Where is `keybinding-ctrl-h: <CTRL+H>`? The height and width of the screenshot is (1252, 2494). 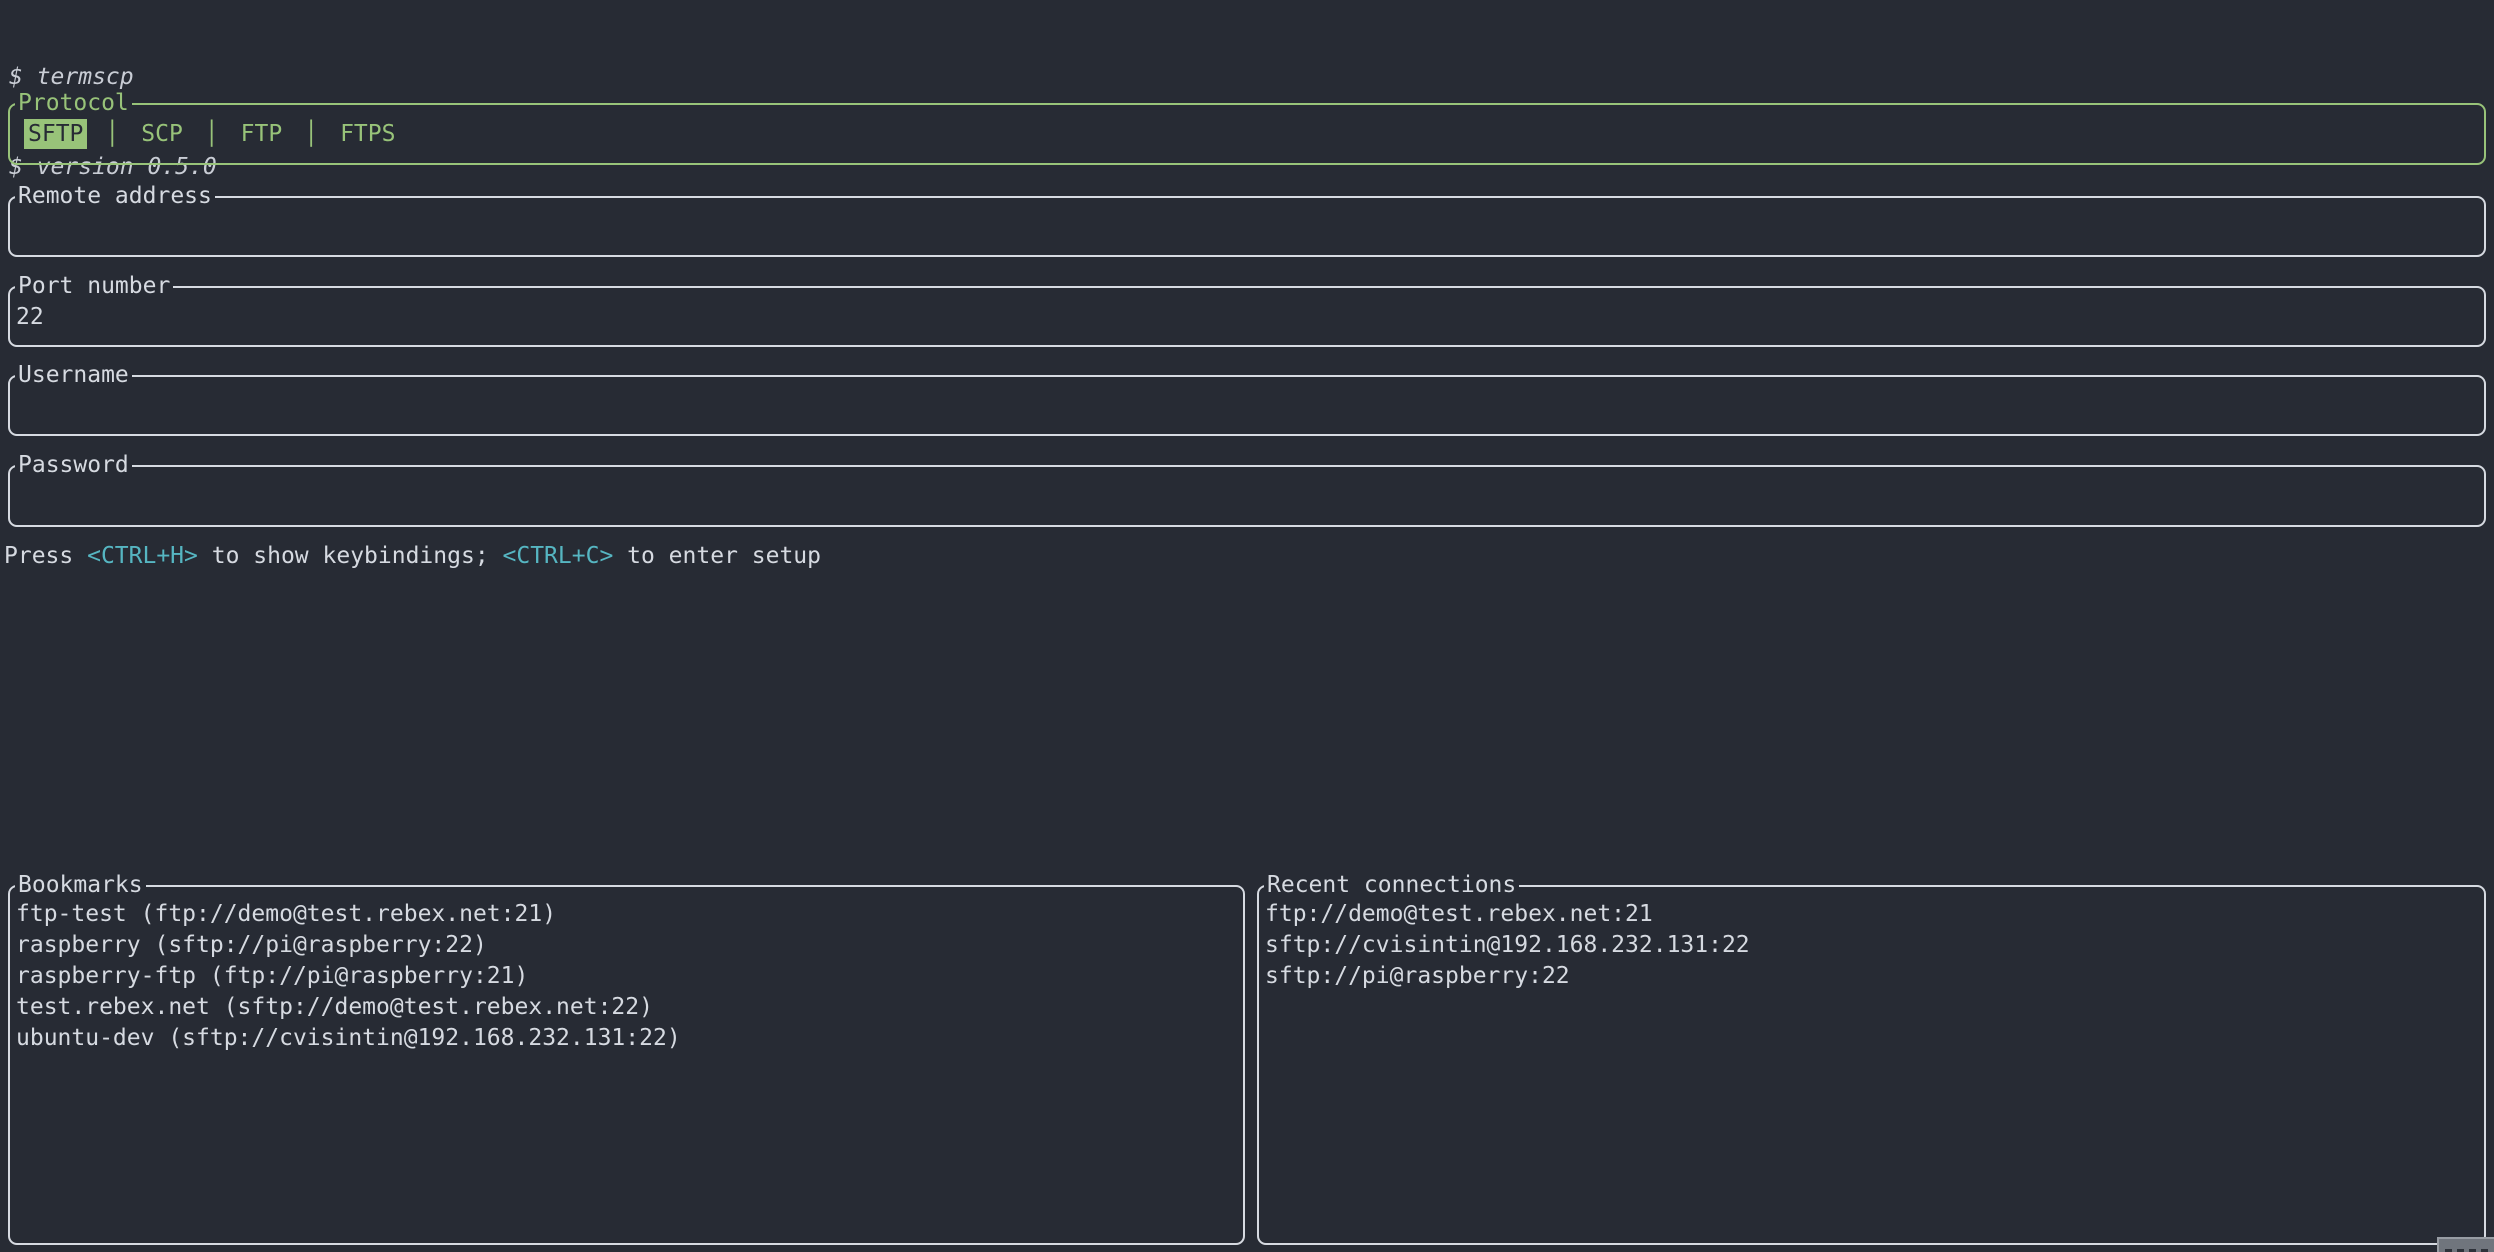
keybinding-ctrl-h: <CTRL+H> is located at coordinates (142, 556).